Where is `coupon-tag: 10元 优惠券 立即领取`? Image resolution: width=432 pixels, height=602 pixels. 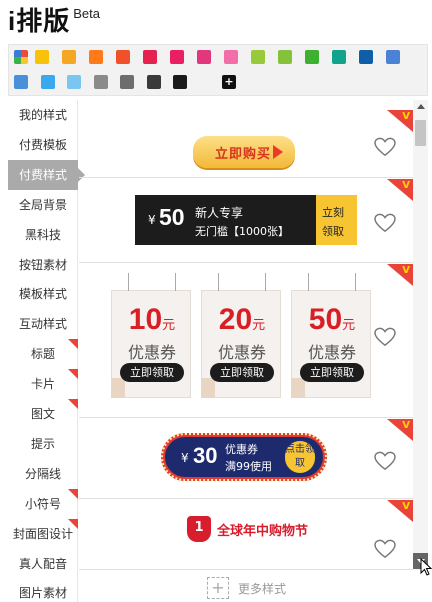
coupon-tag: 10元 优惠券 立即领取 is located at coordinates (151, 335).